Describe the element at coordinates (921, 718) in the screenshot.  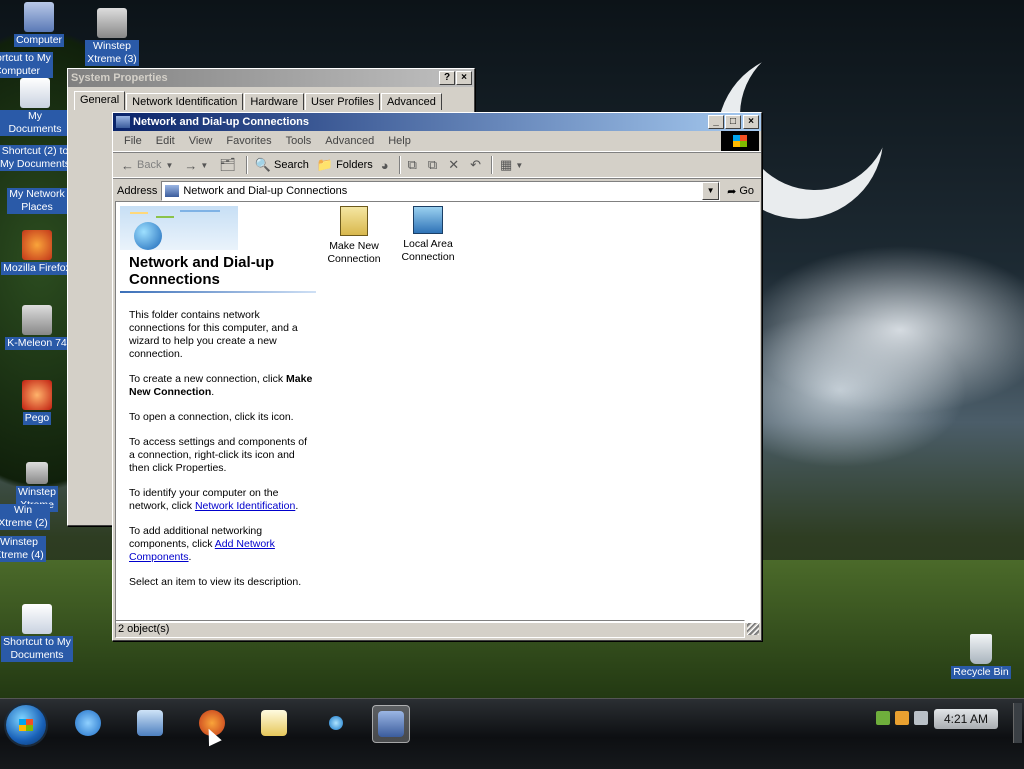
I see `tray-arrow-icon` at that location.